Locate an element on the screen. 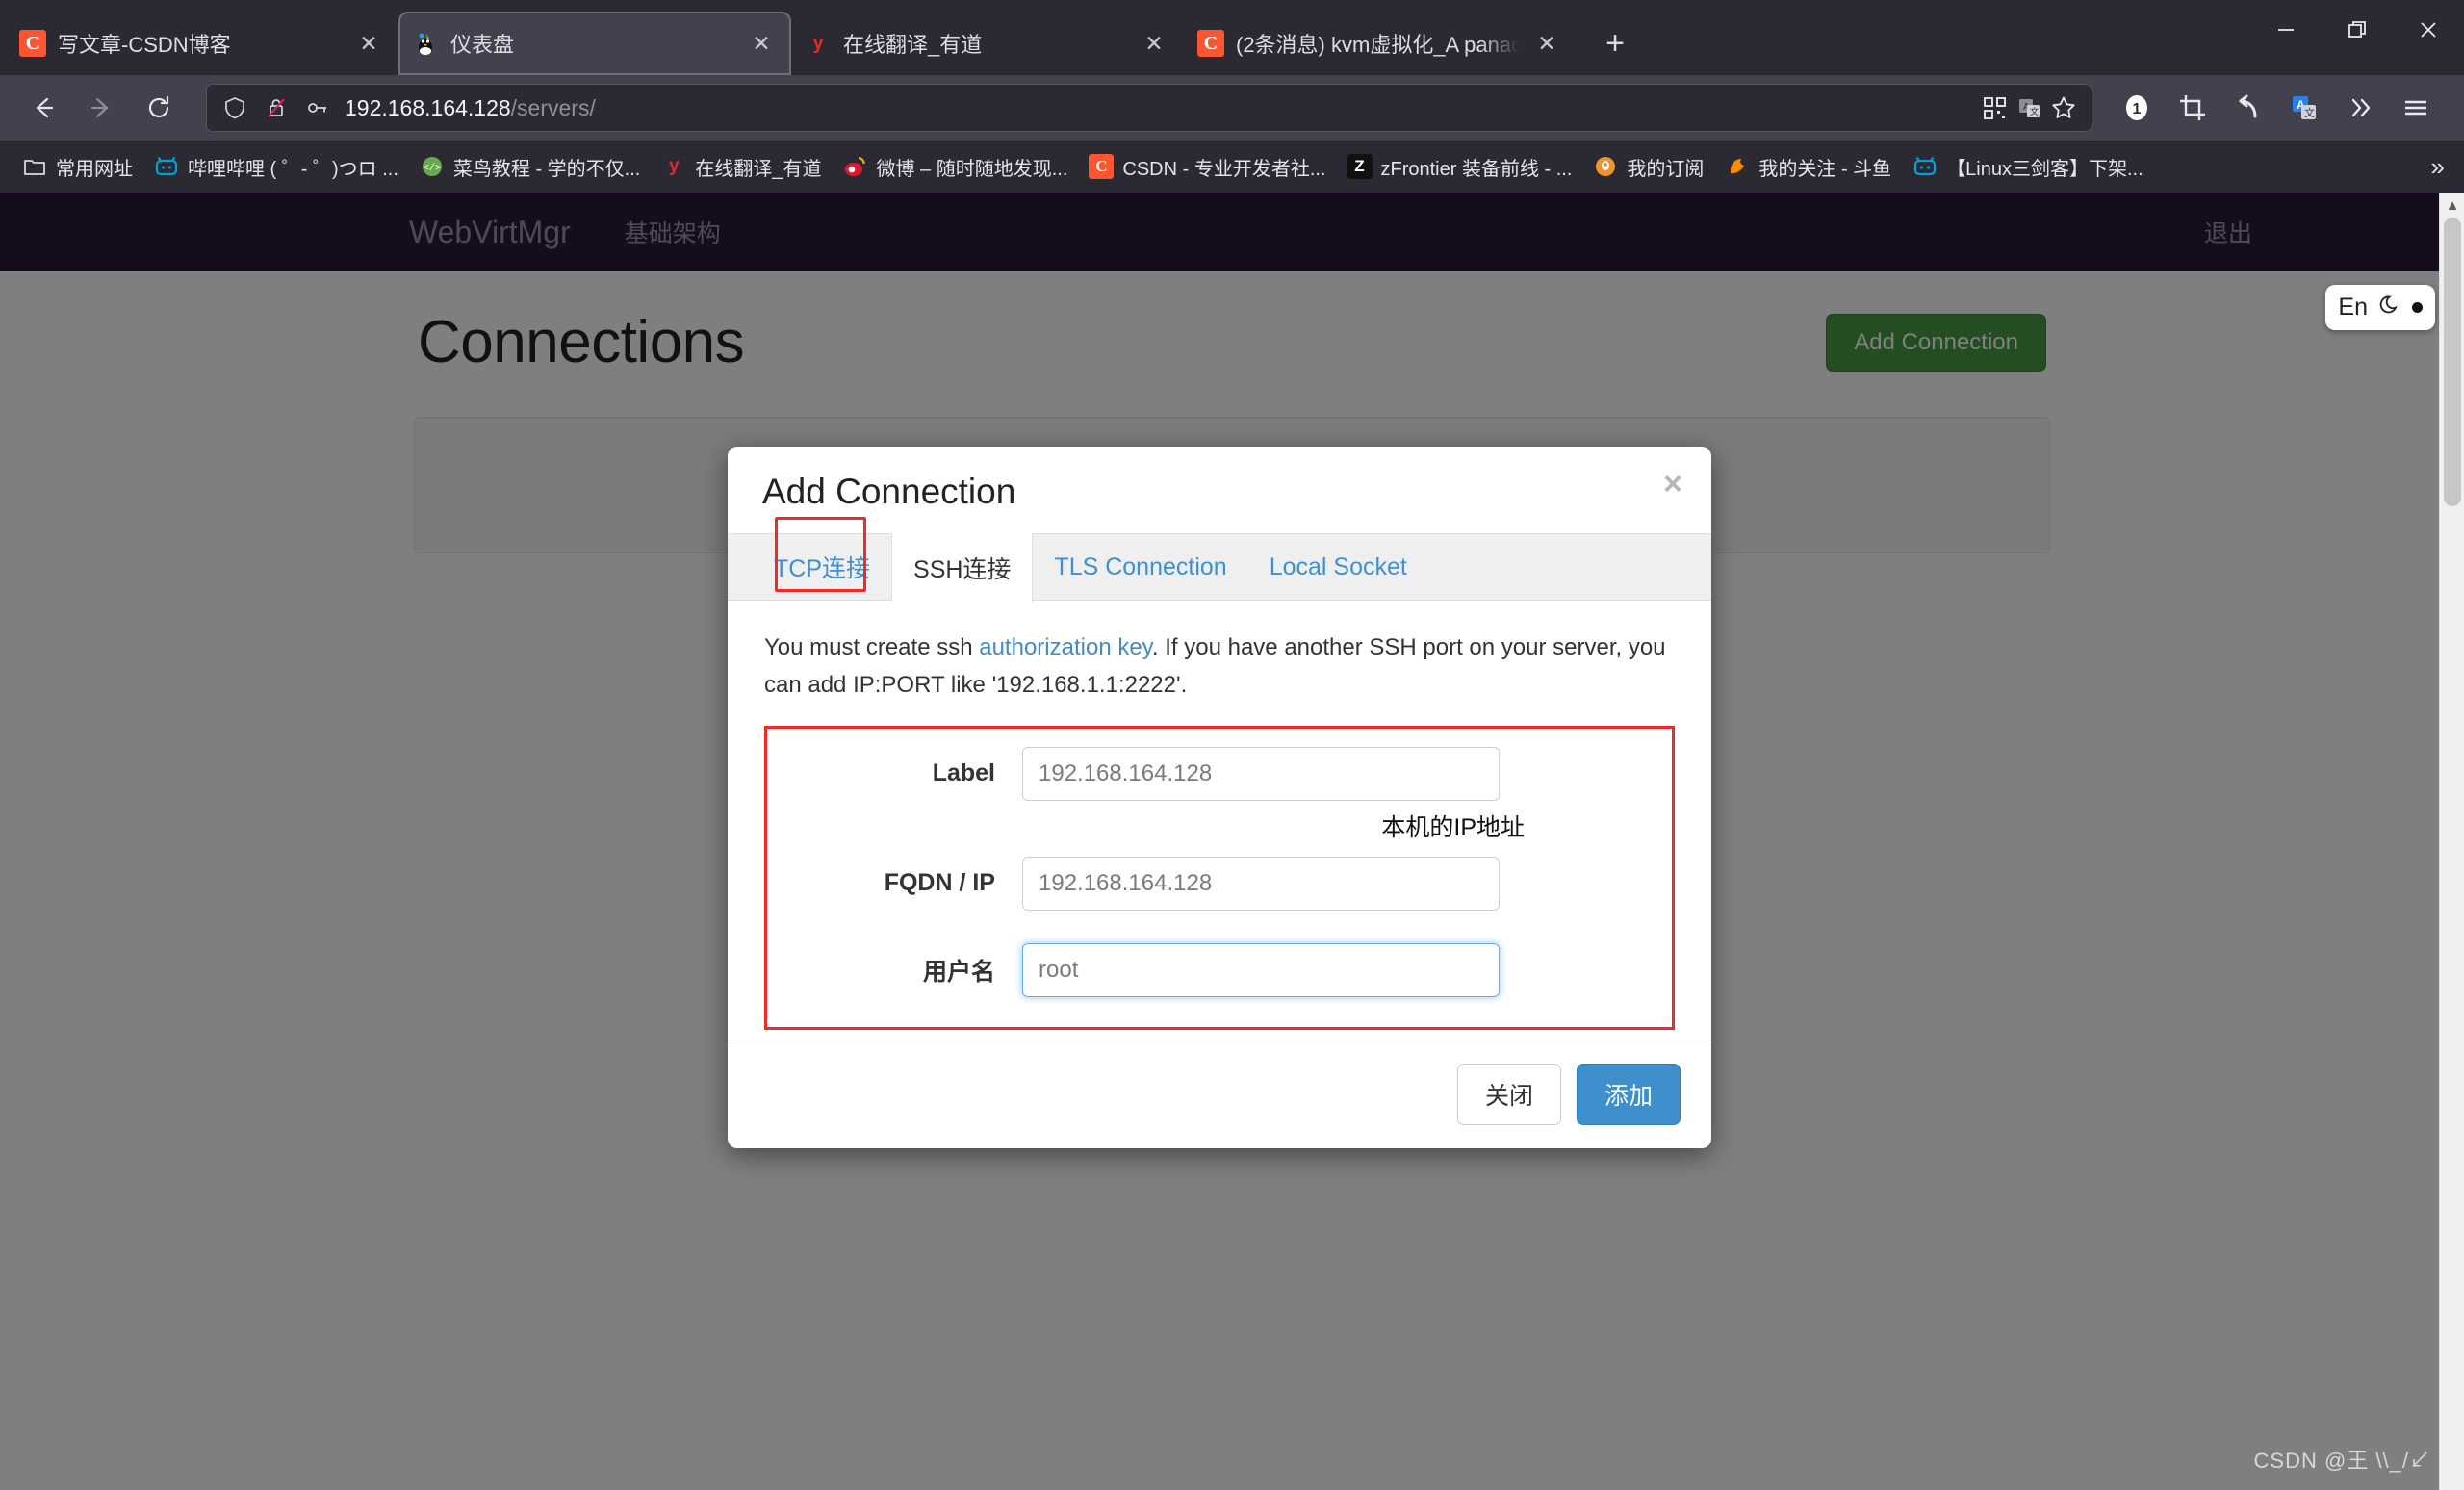  douyu-icon is located at coordinates (1737, 166).